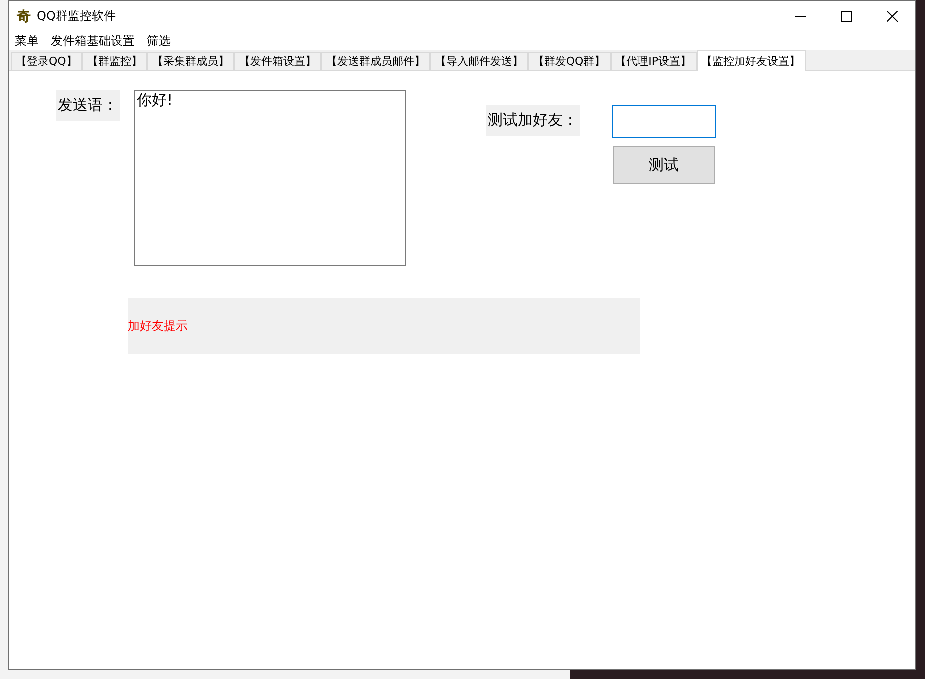  I want to click on tab: 【登录QQ】, so click(46, 61).